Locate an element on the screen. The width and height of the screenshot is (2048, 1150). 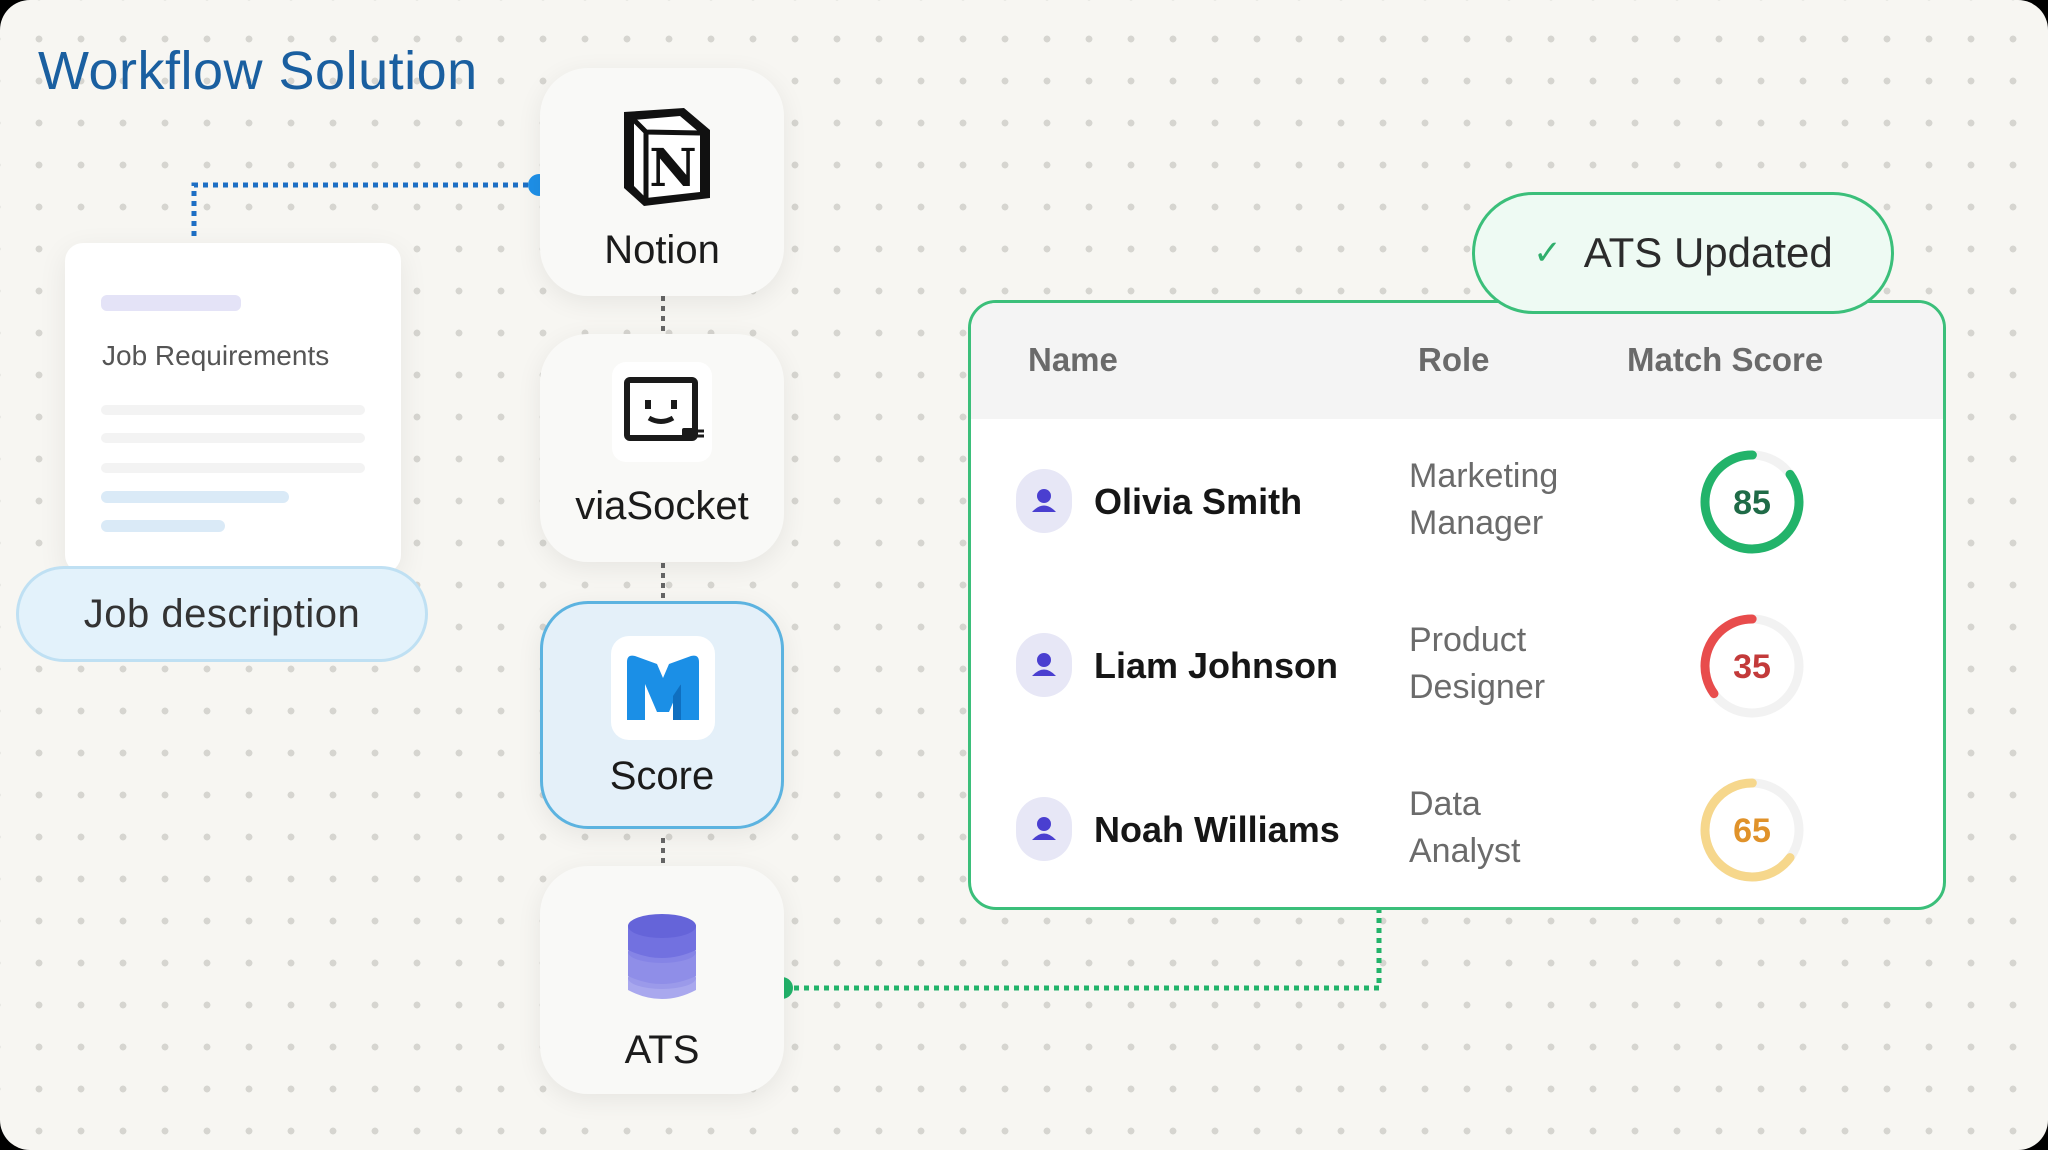
candidate-role-line-1: Data is located at coordinates (1445, 804).